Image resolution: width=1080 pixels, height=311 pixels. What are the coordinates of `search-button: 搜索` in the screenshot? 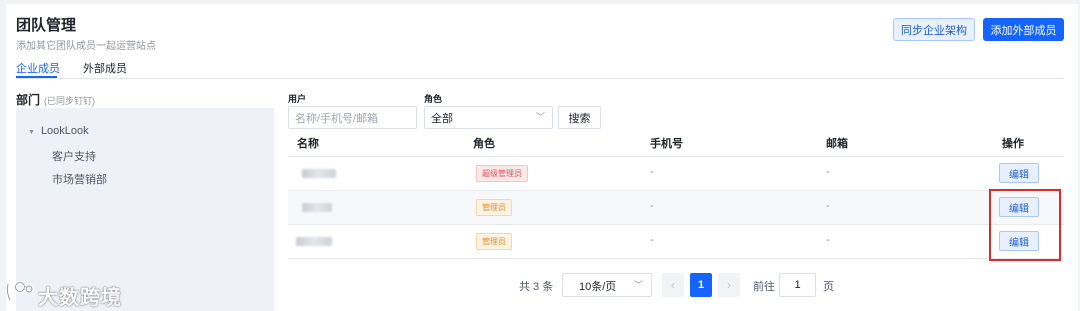 It's located at (579, 117).